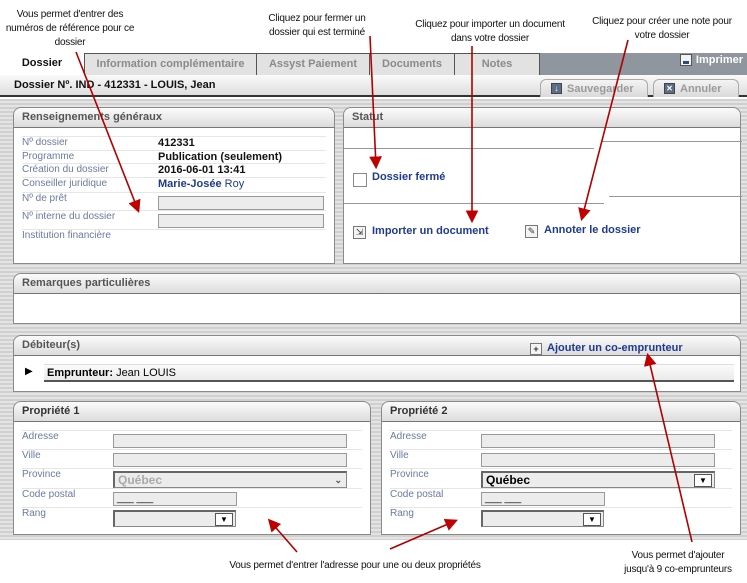  Describe the element at coordinates (176, 143) in the screenshot. I see `value-file-number: 412331` at that location.